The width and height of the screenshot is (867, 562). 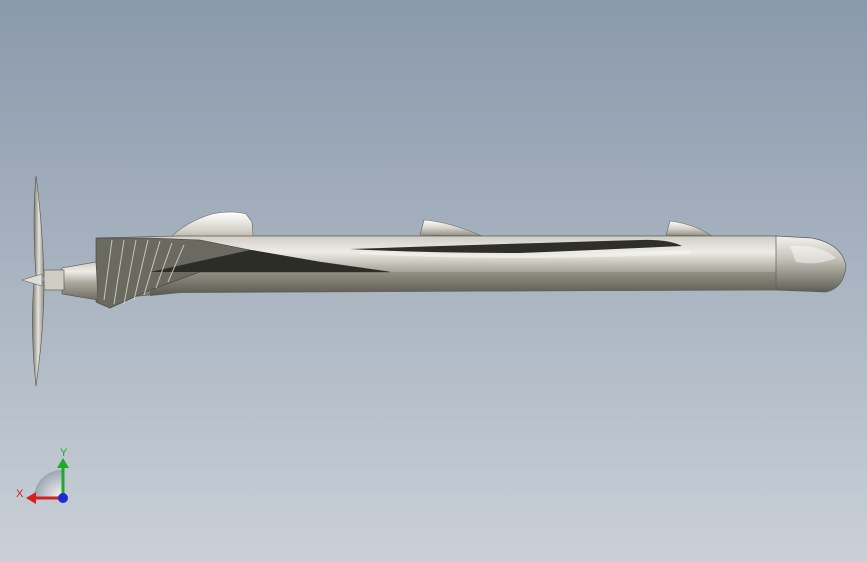 What do you see at coordinates (64, 453) in the screenshot?
I see `triad-y-label: Y` at bounding box center [64, 453].